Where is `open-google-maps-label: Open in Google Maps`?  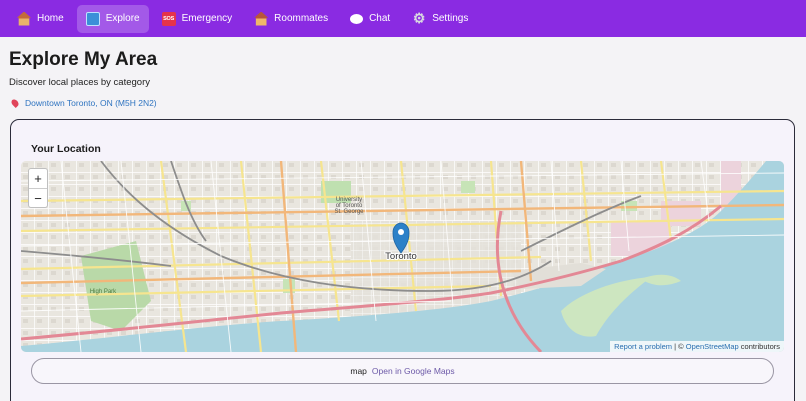
open-google-maps-label: Open in Google Maps is located at coordinates (413, 371).